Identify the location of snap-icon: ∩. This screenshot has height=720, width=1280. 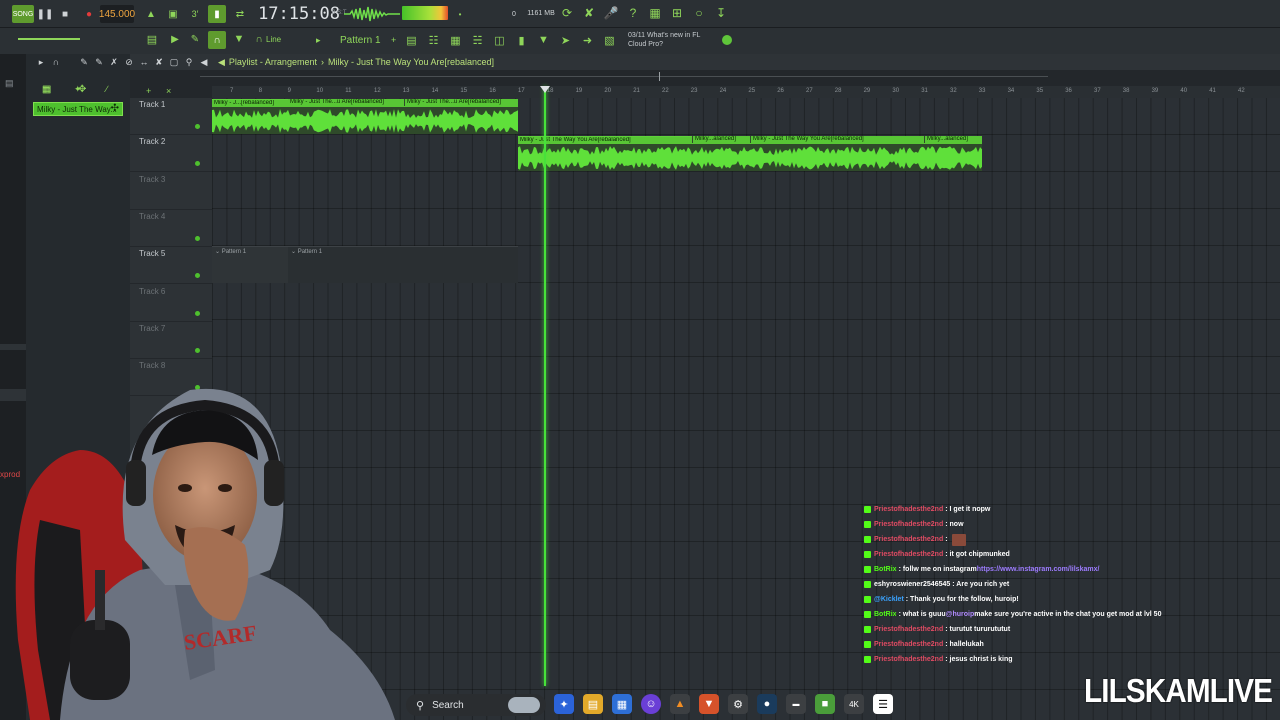
(259, 39).